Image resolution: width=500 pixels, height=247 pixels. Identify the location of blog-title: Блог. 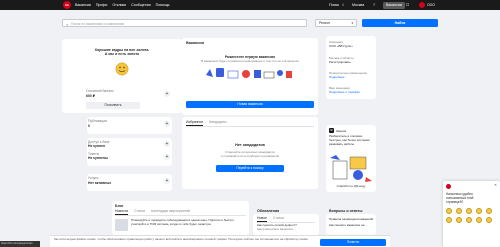
(119, 206).